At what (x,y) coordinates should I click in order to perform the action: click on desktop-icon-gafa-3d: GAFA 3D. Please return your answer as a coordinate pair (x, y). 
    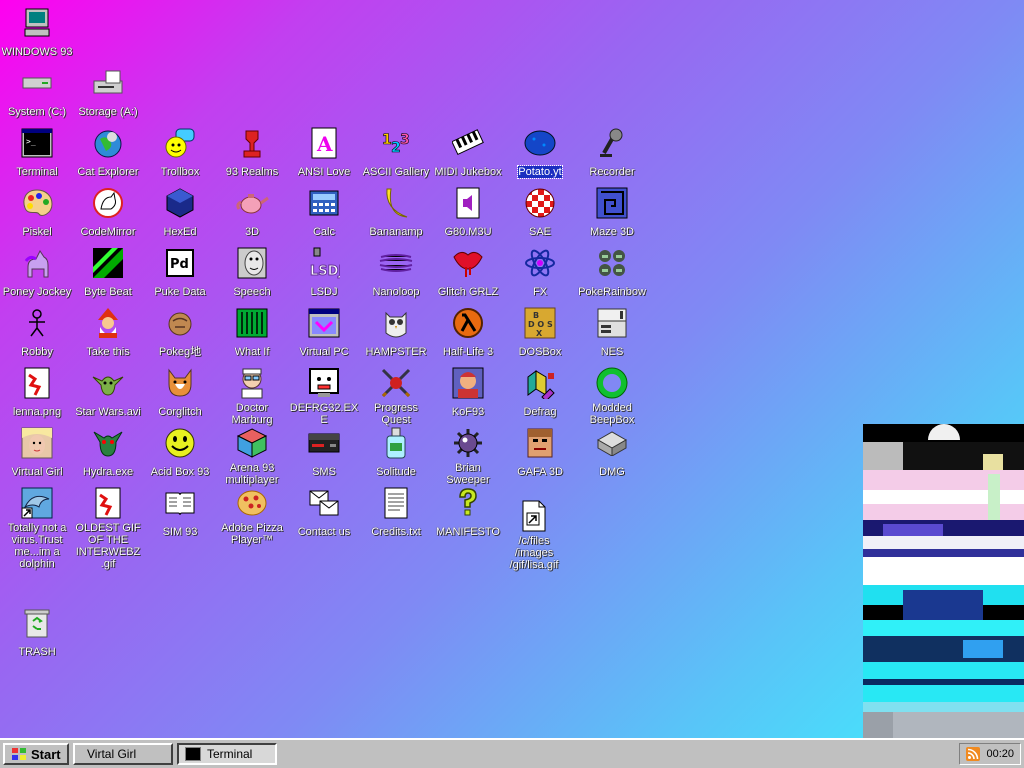
    Looking at the image, I should click on (540, 451).